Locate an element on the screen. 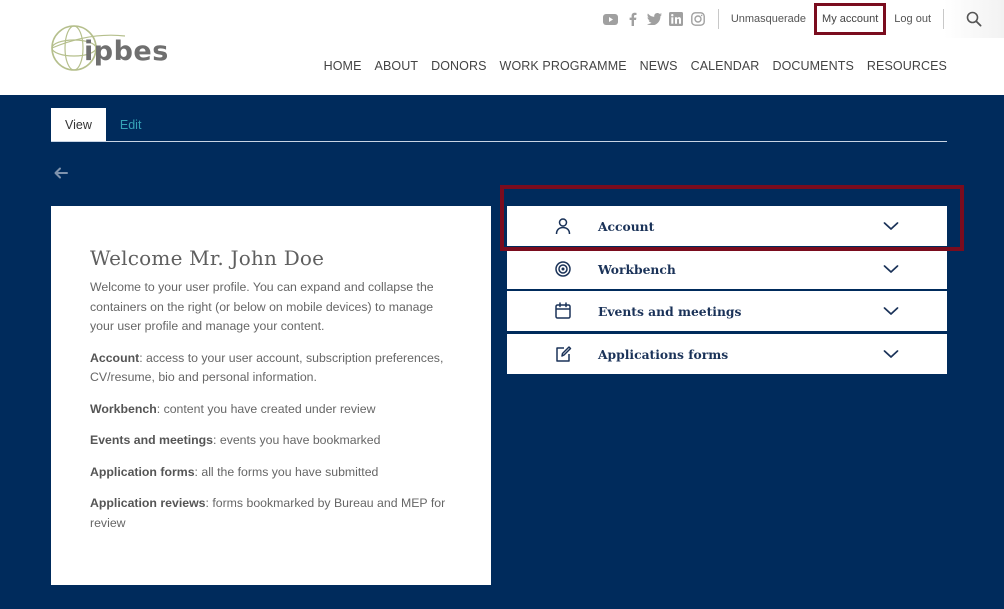  nav-news: NEWS is located at coordinates (659, 66).